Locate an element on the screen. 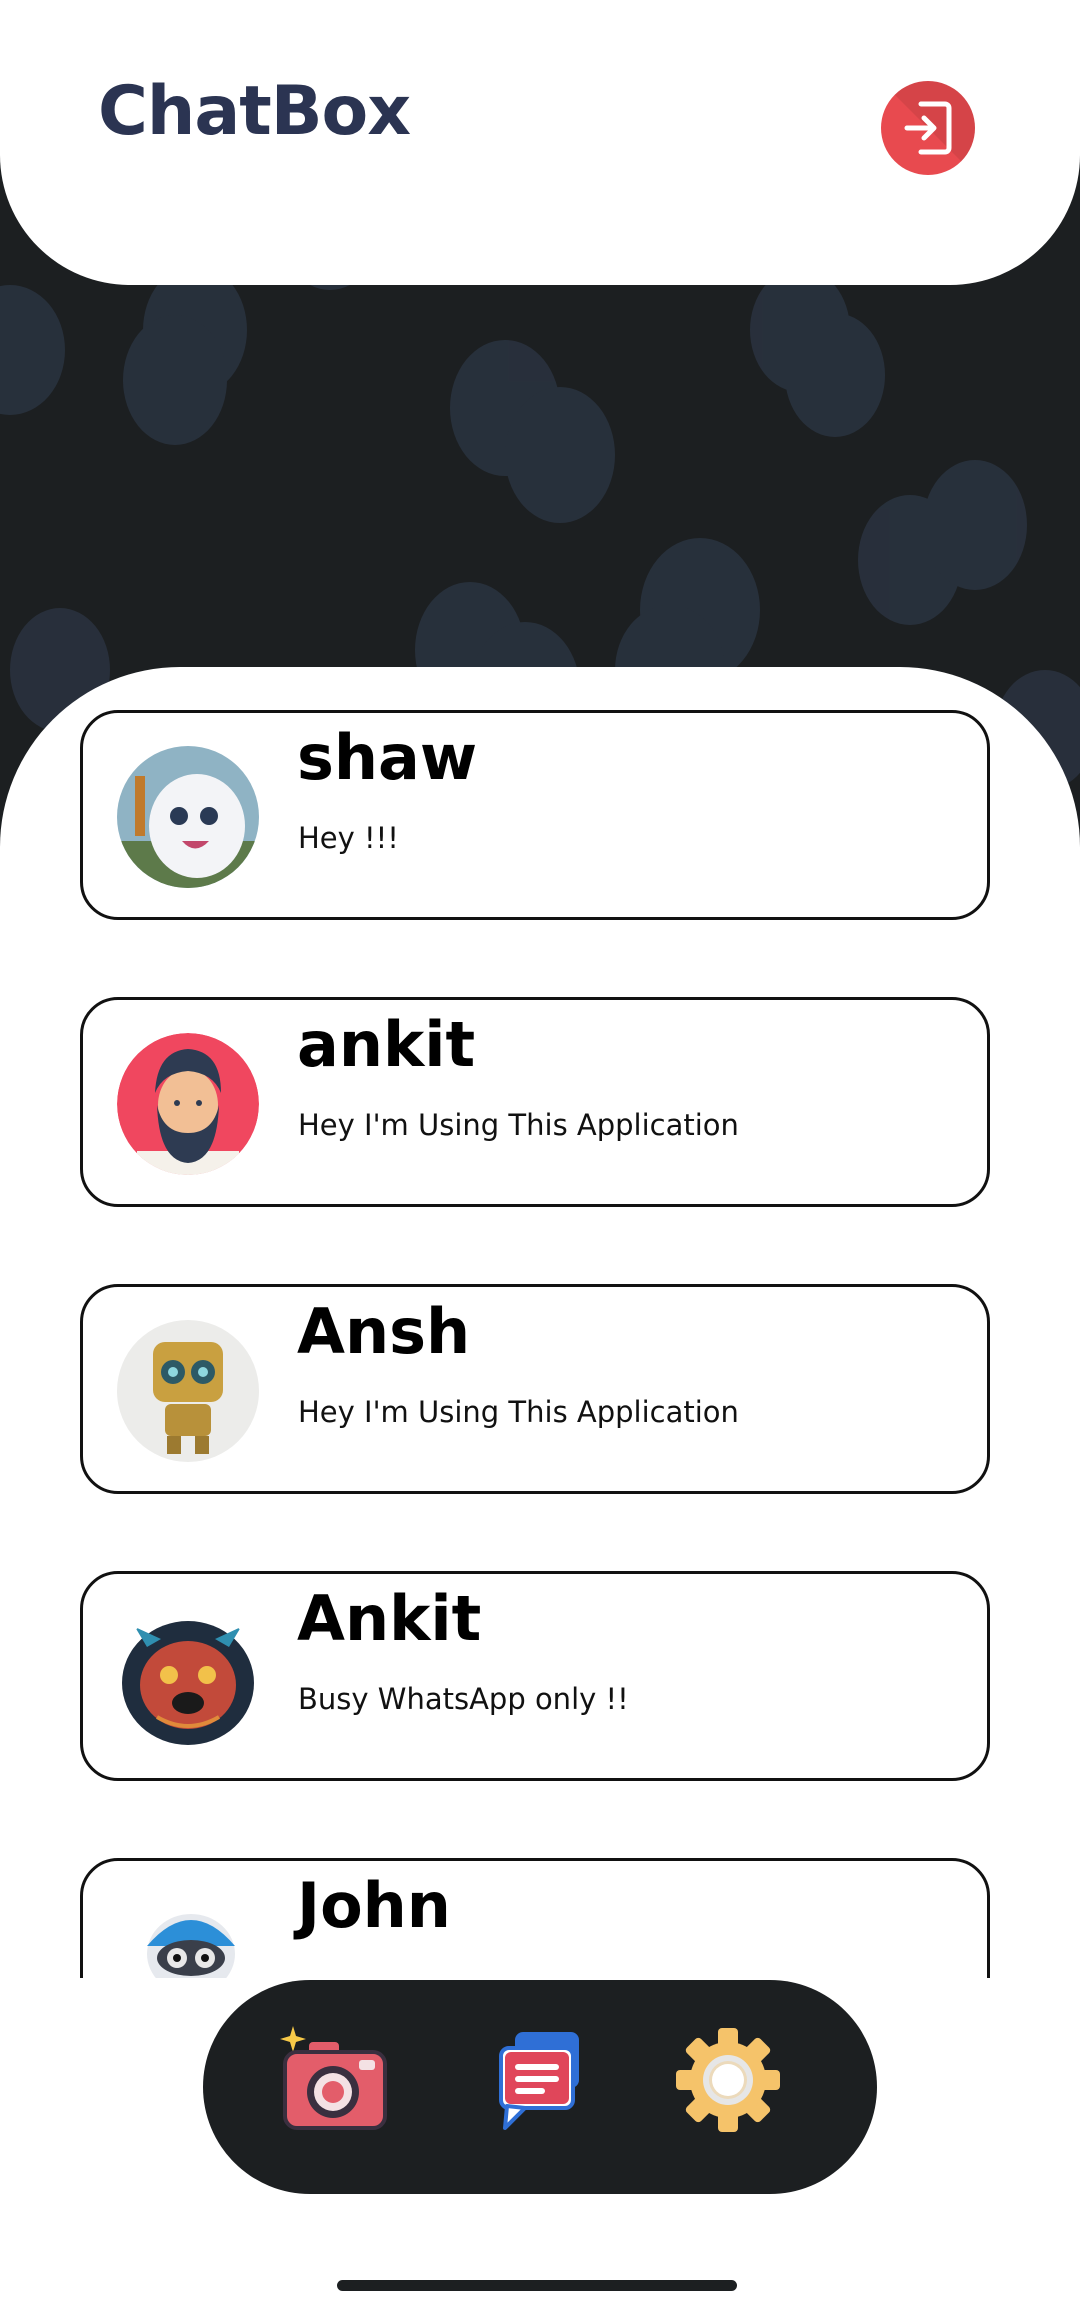 This screenshot has width=1080, height=2309. settings-gear-icon is located at coordinates (728, 2080).